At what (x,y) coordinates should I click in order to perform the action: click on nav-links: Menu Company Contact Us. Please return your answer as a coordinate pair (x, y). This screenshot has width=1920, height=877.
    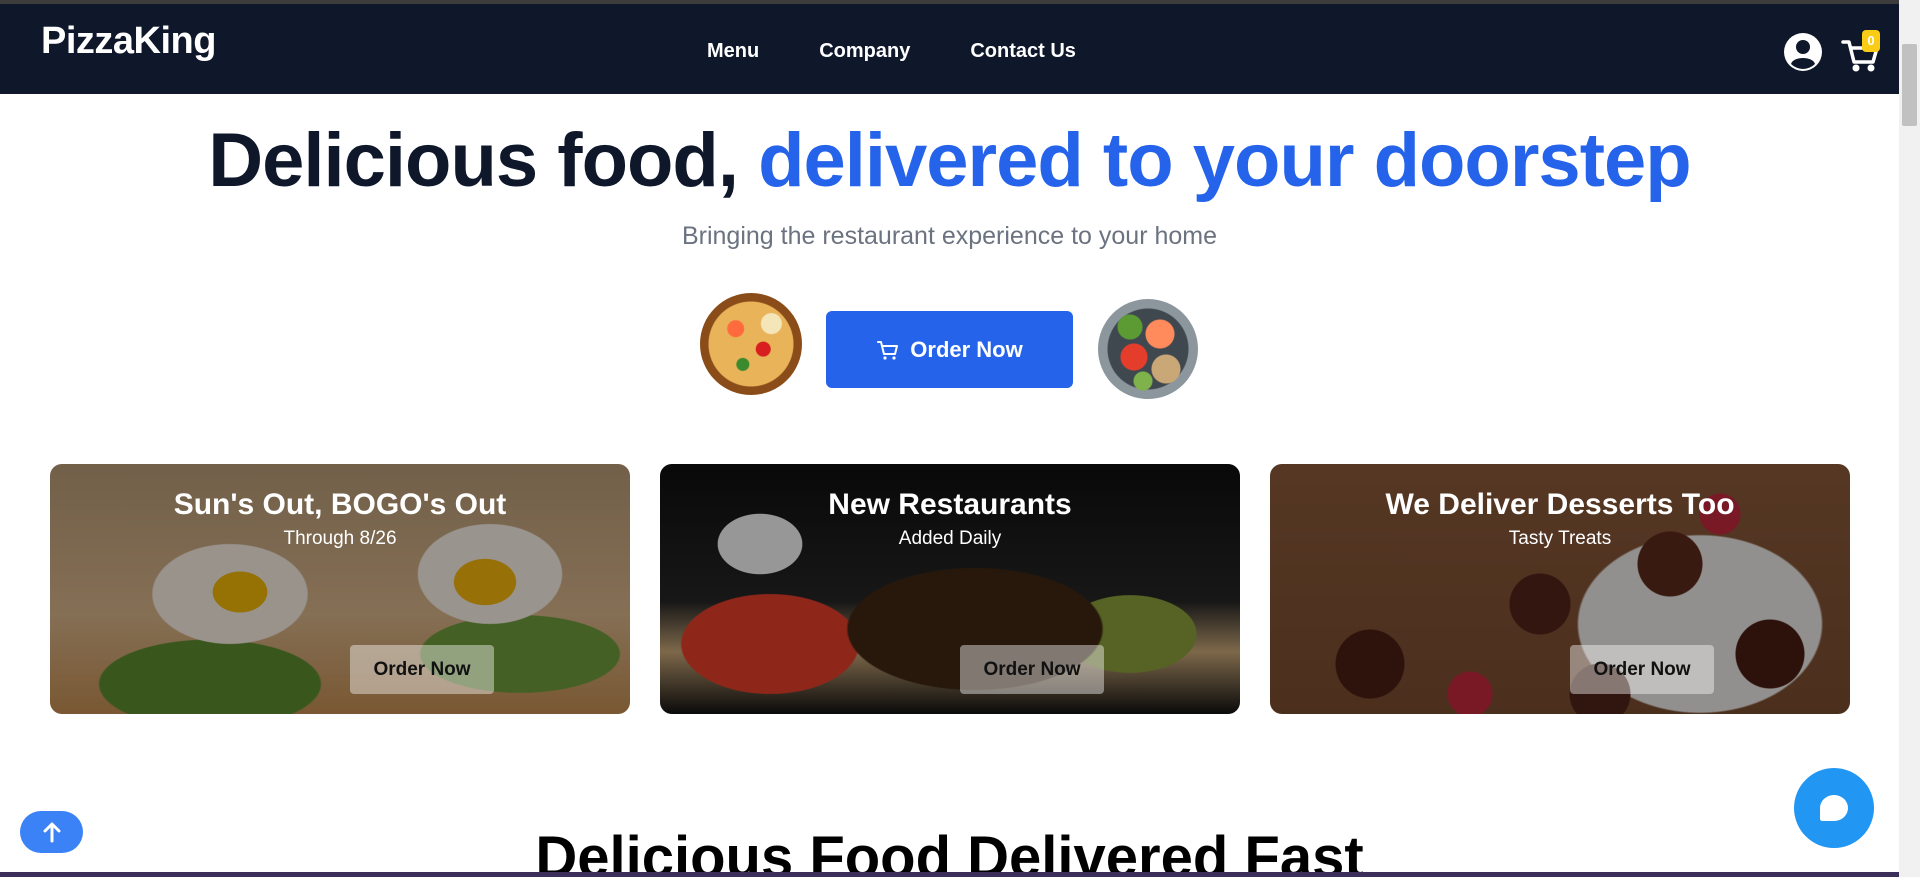
    Looking at the image, I should click on (891, 51).